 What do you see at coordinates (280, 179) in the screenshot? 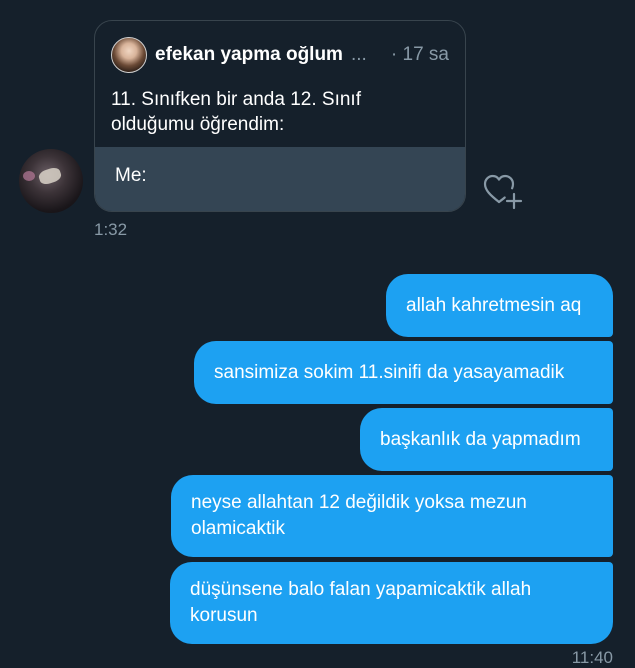
I see `quoted-tweet-media: Me:` at bounding box center [280, 179].